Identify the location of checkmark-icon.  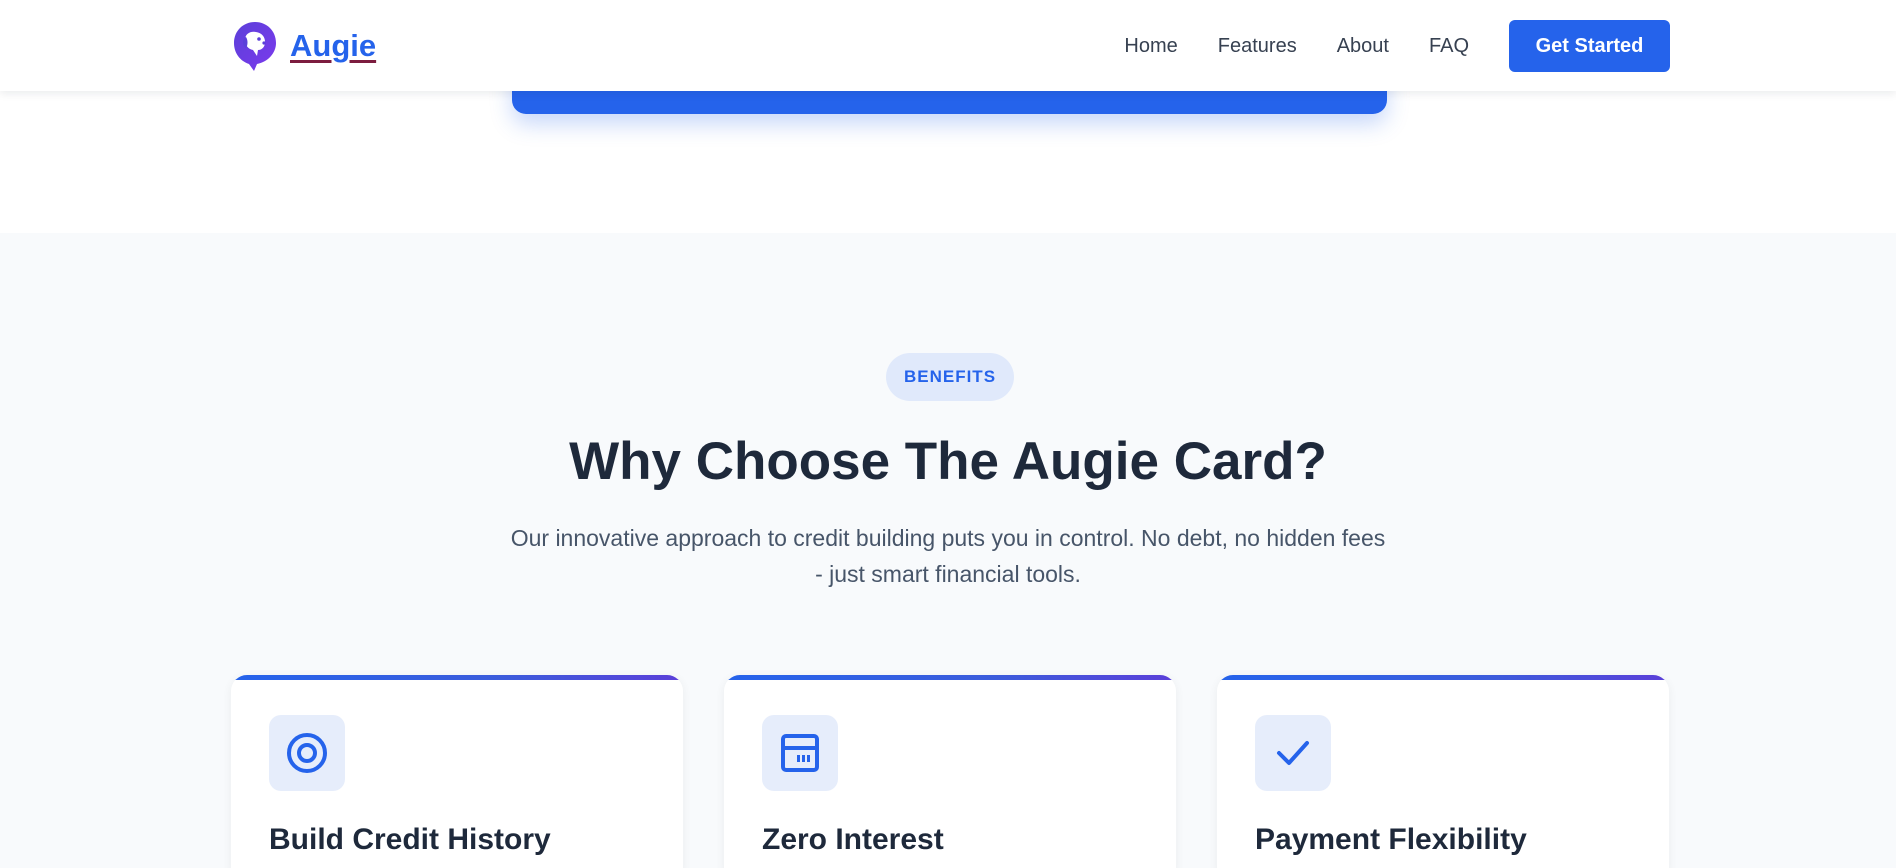
(1293, 753).